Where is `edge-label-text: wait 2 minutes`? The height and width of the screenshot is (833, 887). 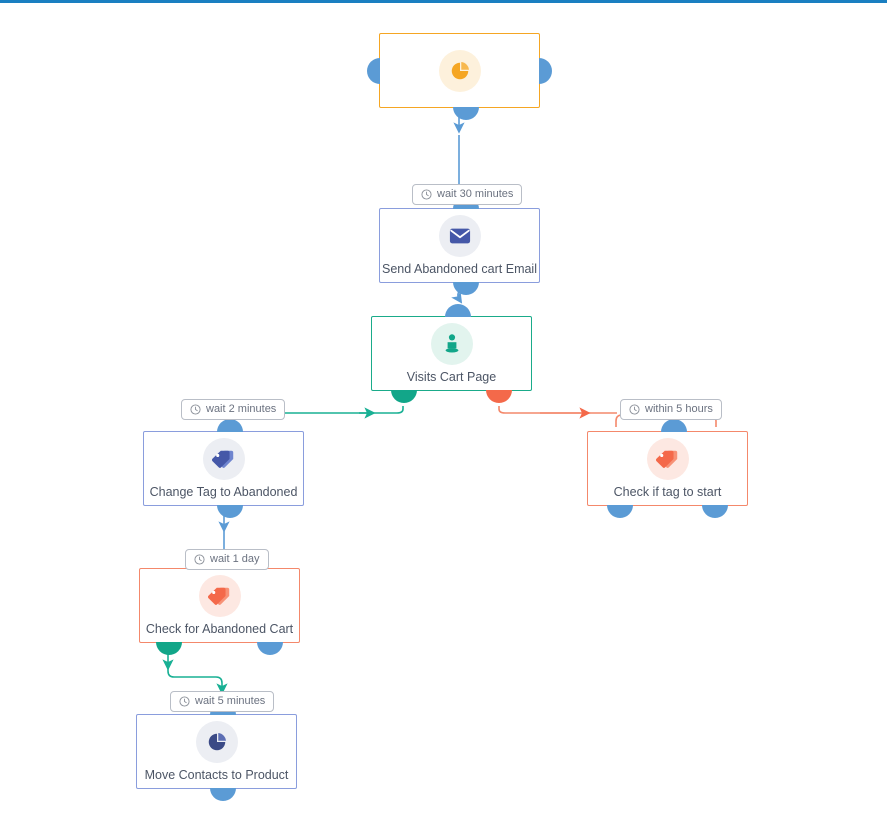 edge-label-text: wait 2 minutes is located at coordinates (241, 409).